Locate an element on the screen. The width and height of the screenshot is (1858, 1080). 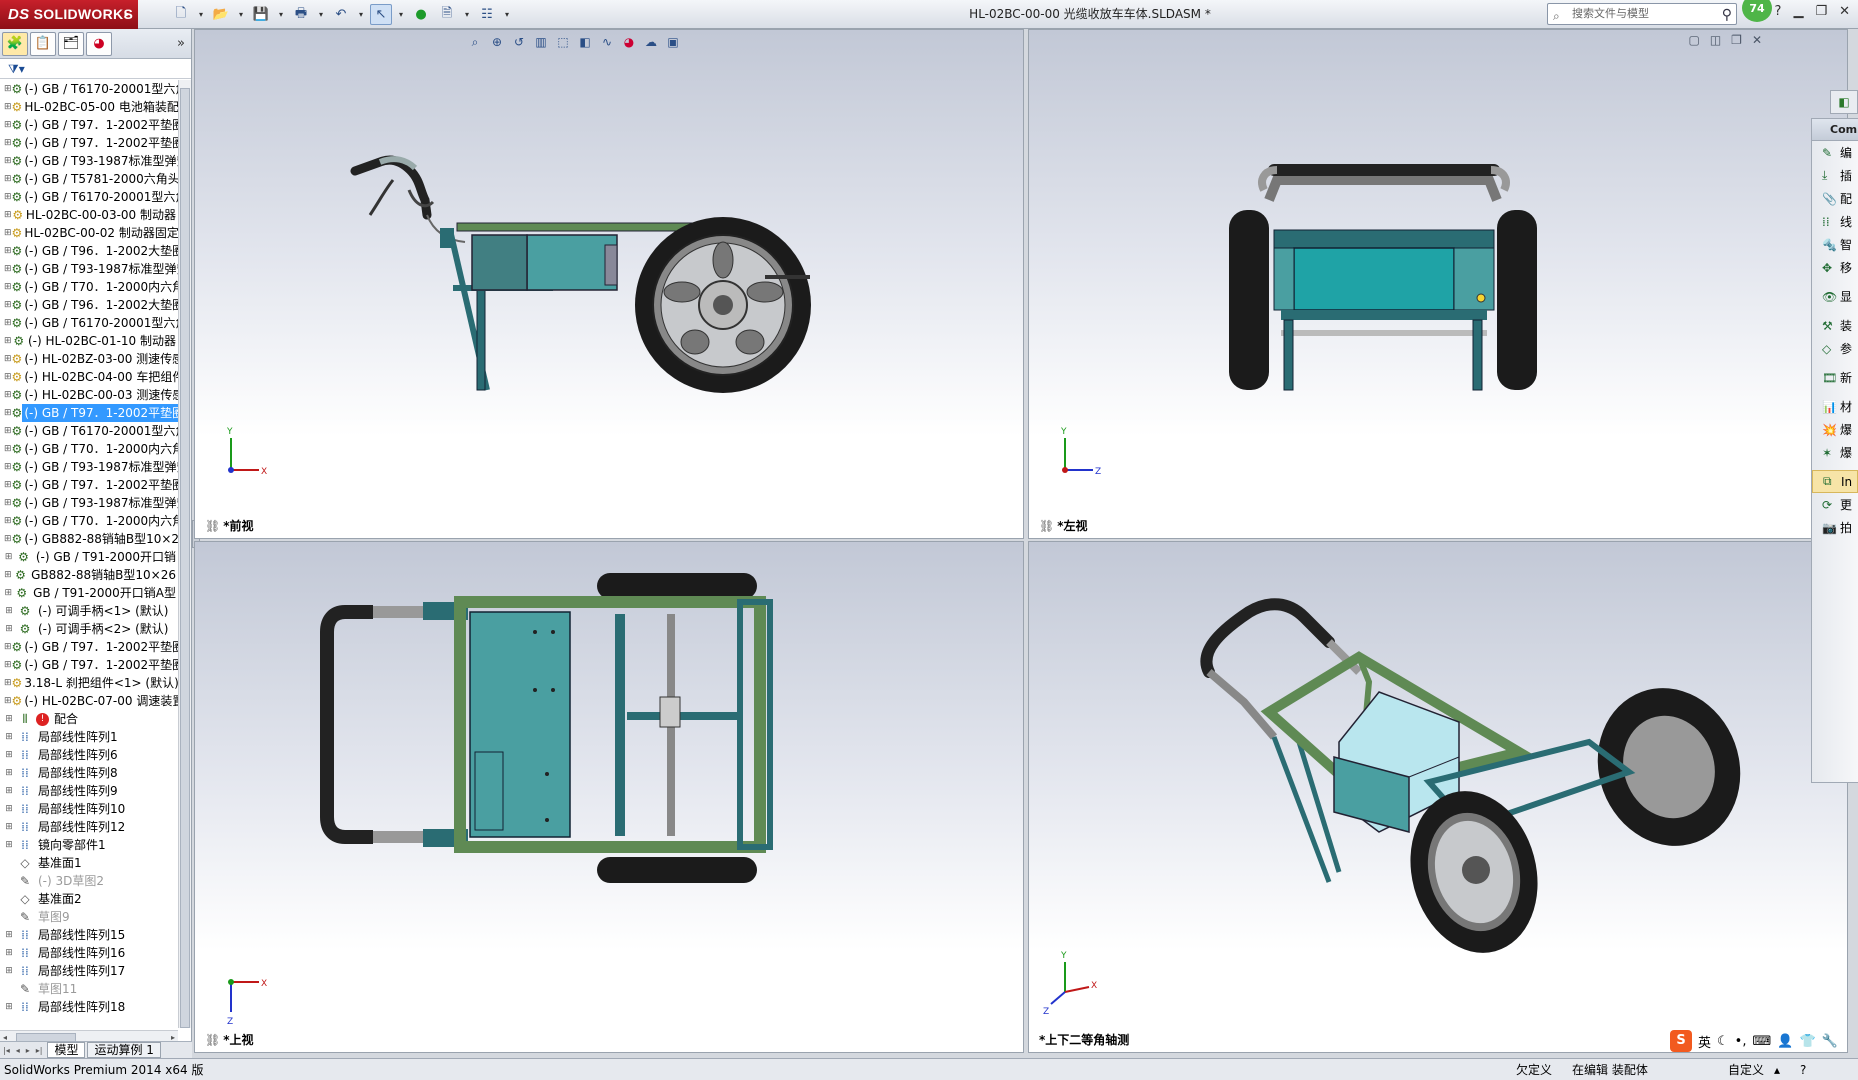
flyout-item: ⚒ 装 is located at coordinates (1835, 325).